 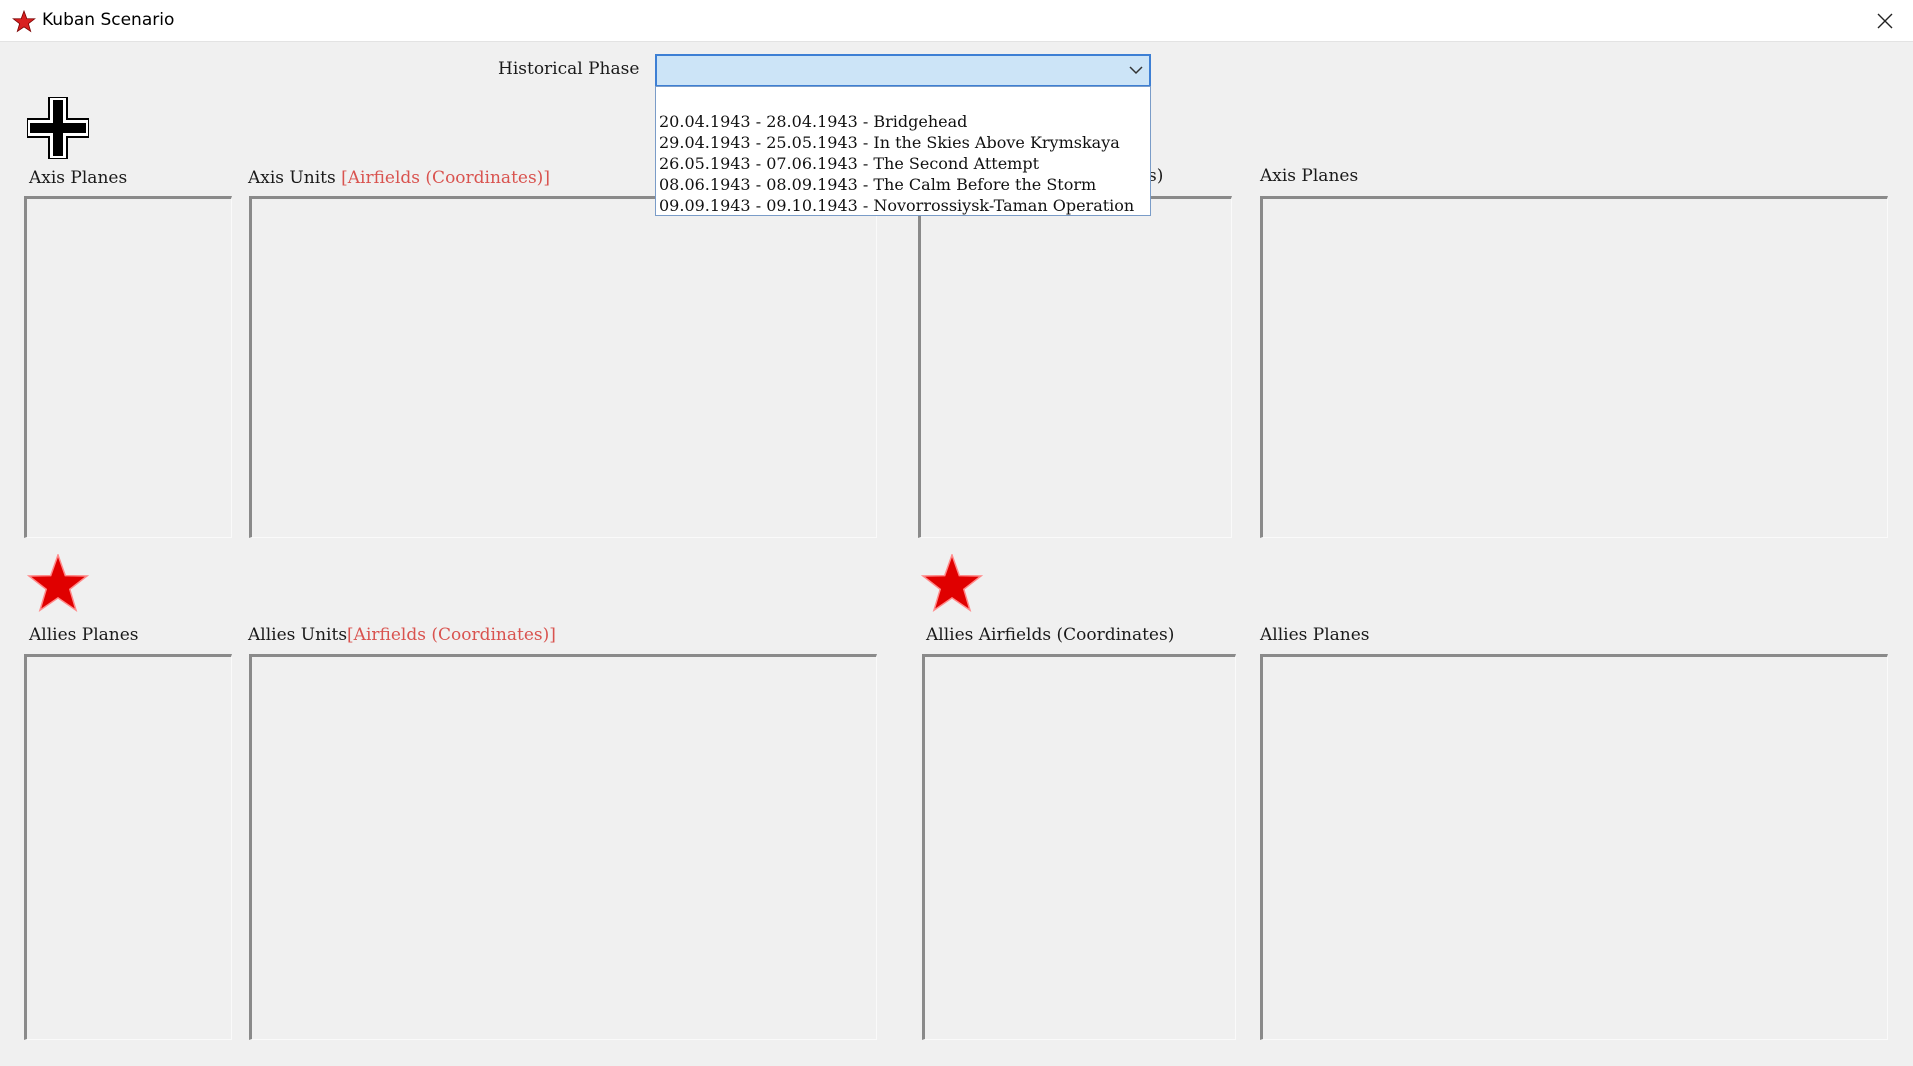 I want to click on allies-units-airfields-text: [Airfields (Coordinates)], so click(x=451, y=635).